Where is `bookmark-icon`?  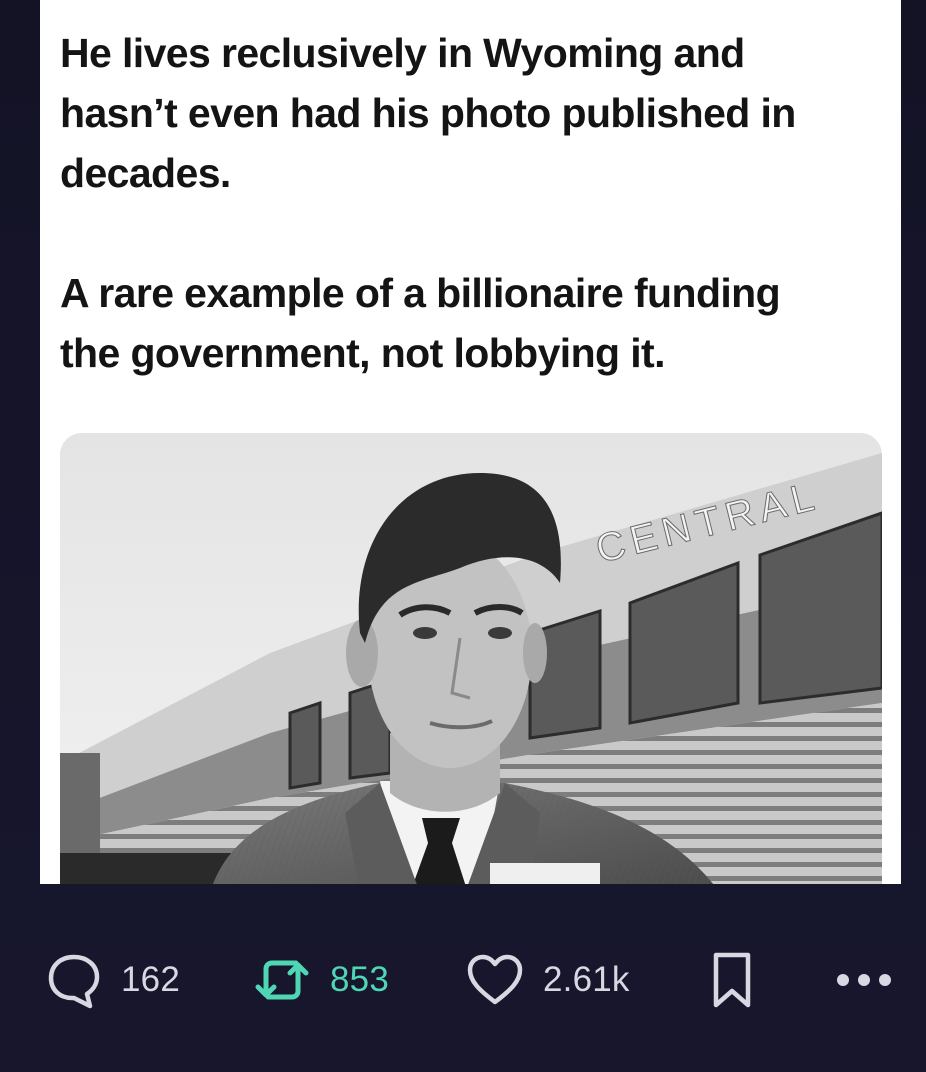 bookmark-icon is located at coordinates (732, 980).